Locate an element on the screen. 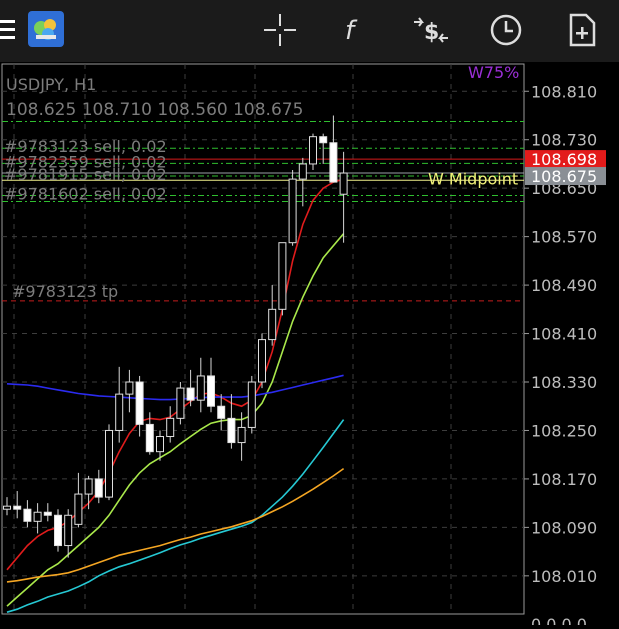  price-tick-label-partial: 0.0.0.0 is located at coordinates (559, 620).